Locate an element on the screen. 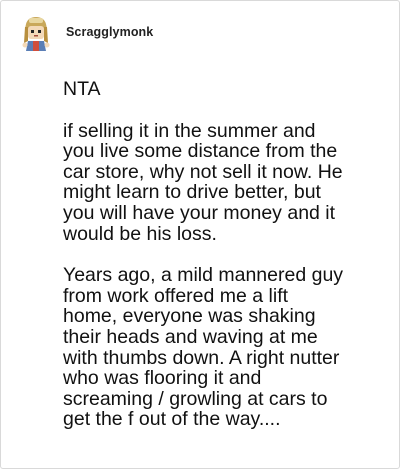  avatar is located at coordinates (36, 33).